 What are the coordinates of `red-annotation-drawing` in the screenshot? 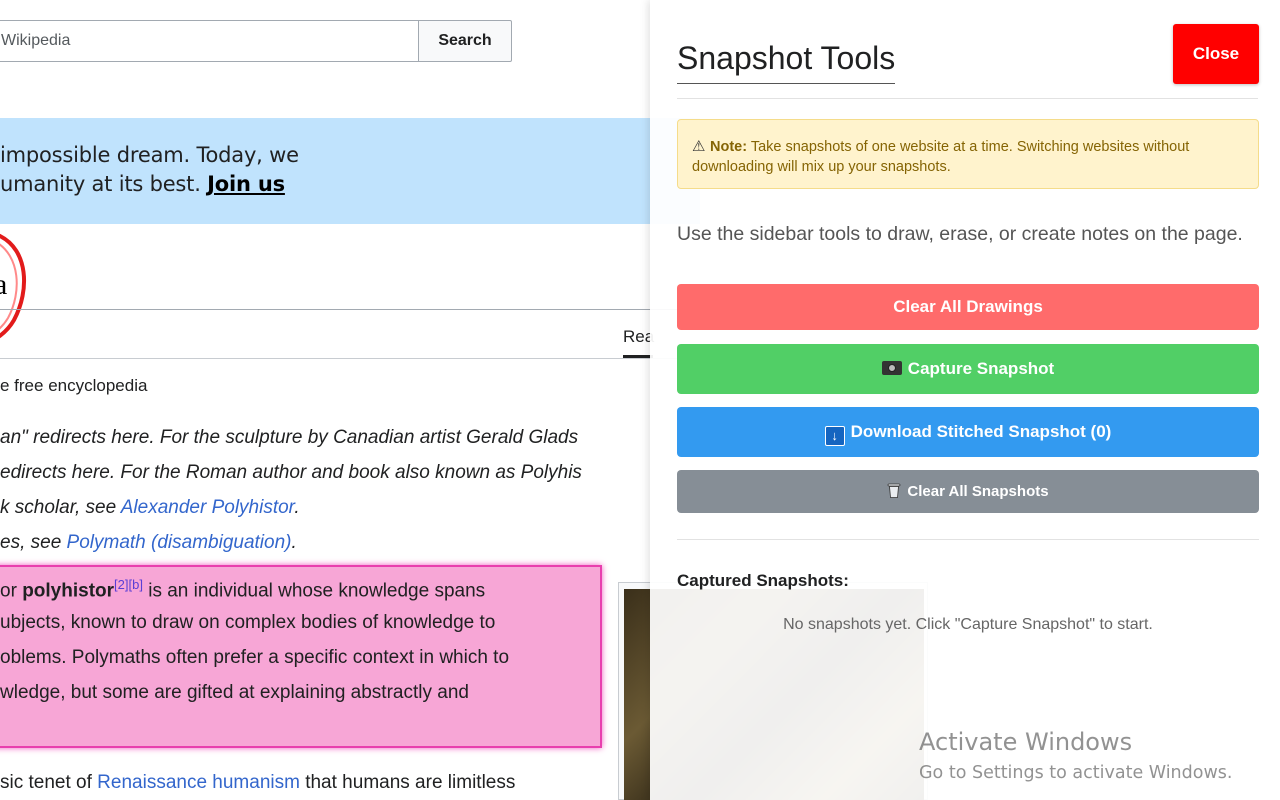 It's located at (13, 286).